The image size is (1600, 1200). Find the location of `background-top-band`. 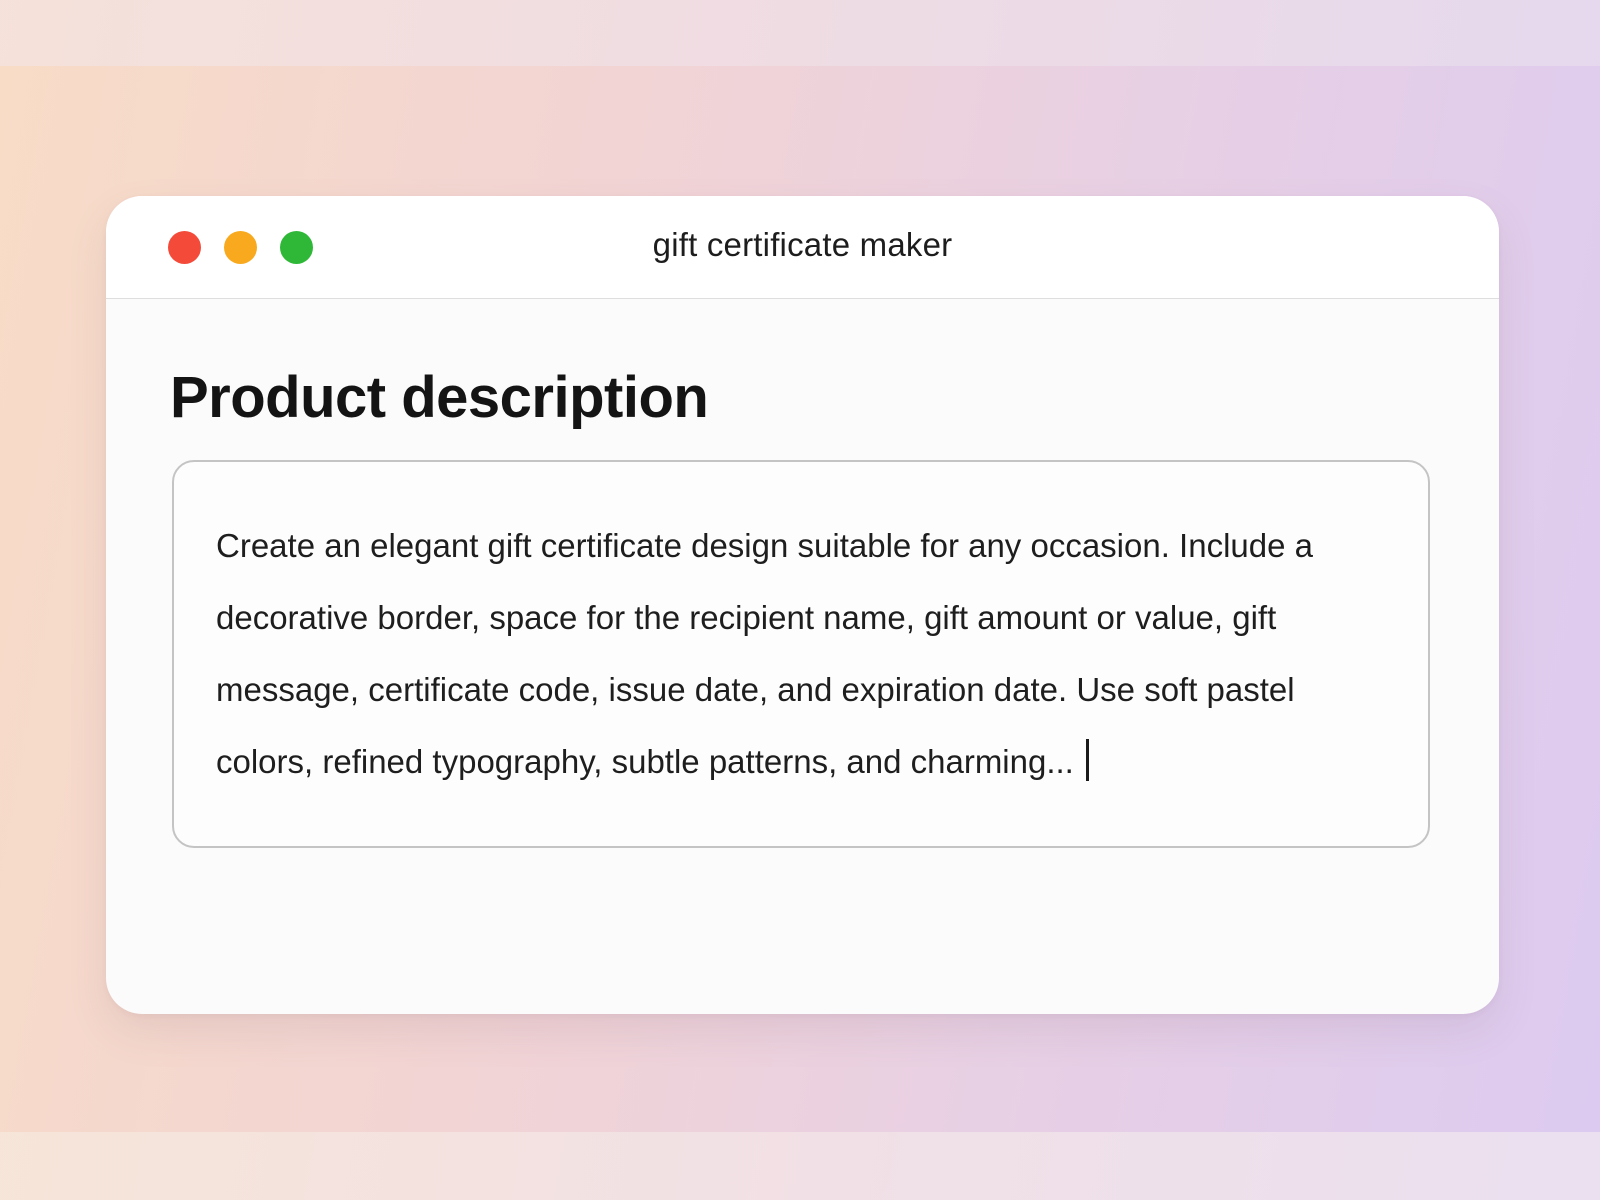

background-top-band is located at coordinates (800, 33).